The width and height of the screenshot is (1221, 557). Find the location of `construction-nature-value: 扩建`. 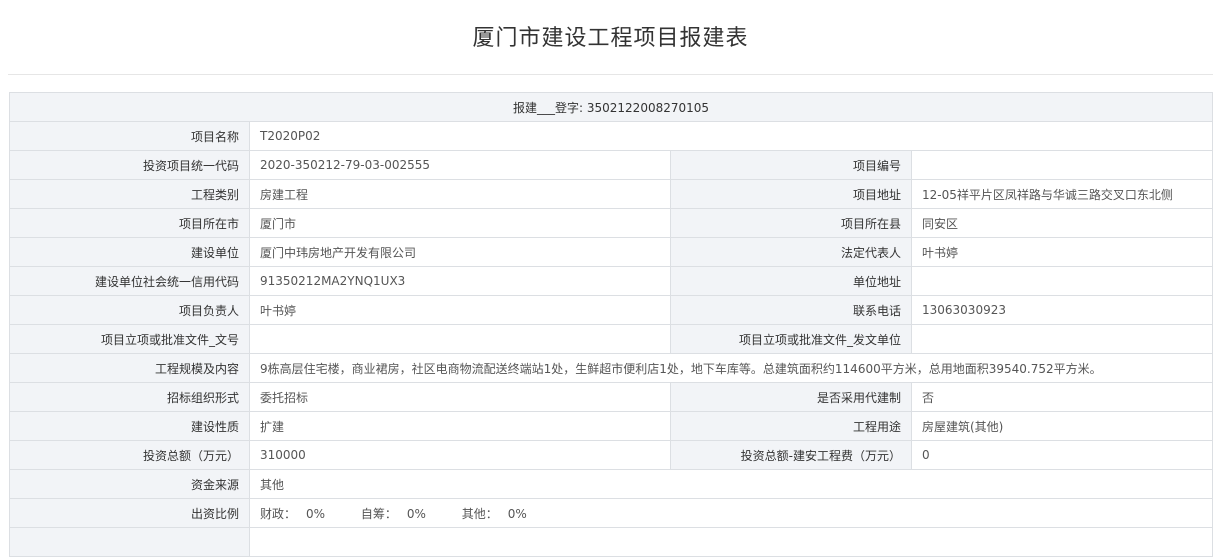

construction-nature-value: 扩建 is located at coordinates (460, 426).